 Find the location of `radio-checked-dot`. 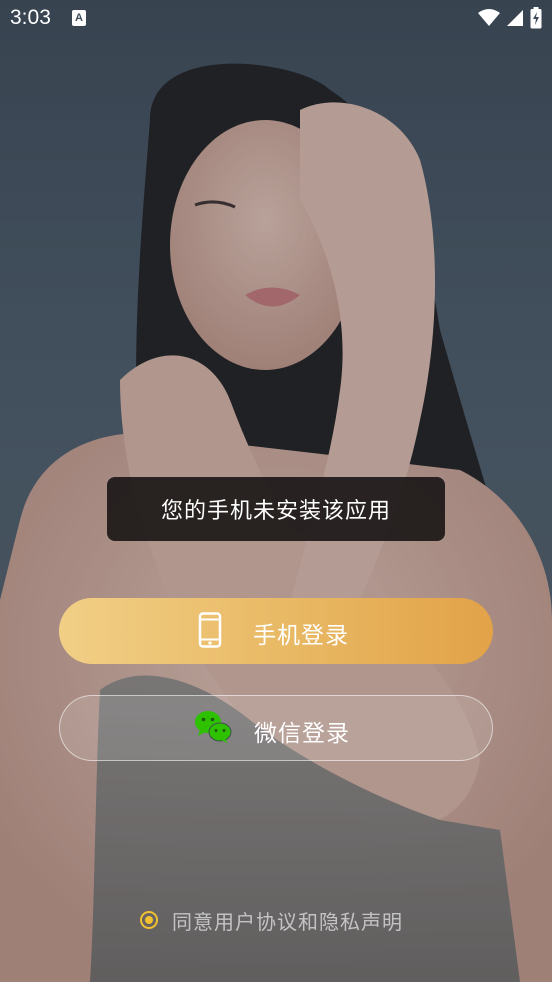

radio-checked-dot is located at coordinates (149, 920).